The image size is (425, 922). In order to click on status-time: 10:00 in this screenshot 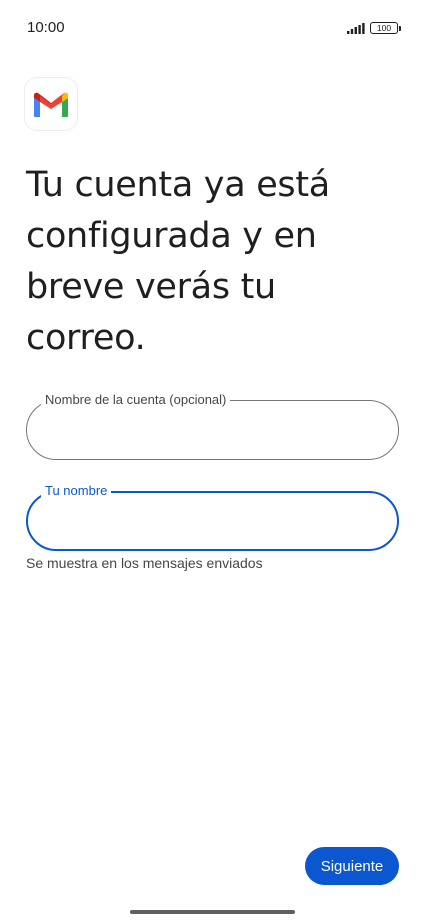, I will do `click(46, 27)`.